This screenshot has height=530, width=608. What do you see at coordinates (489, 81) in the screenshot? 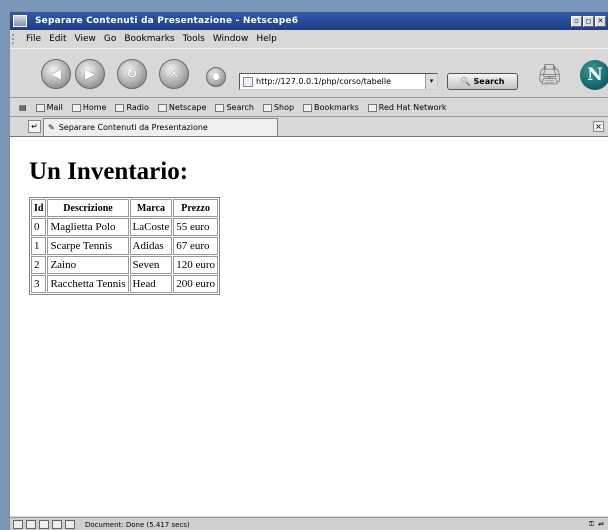
I see `search-button-label: Search` at bounding box center [489, 81].